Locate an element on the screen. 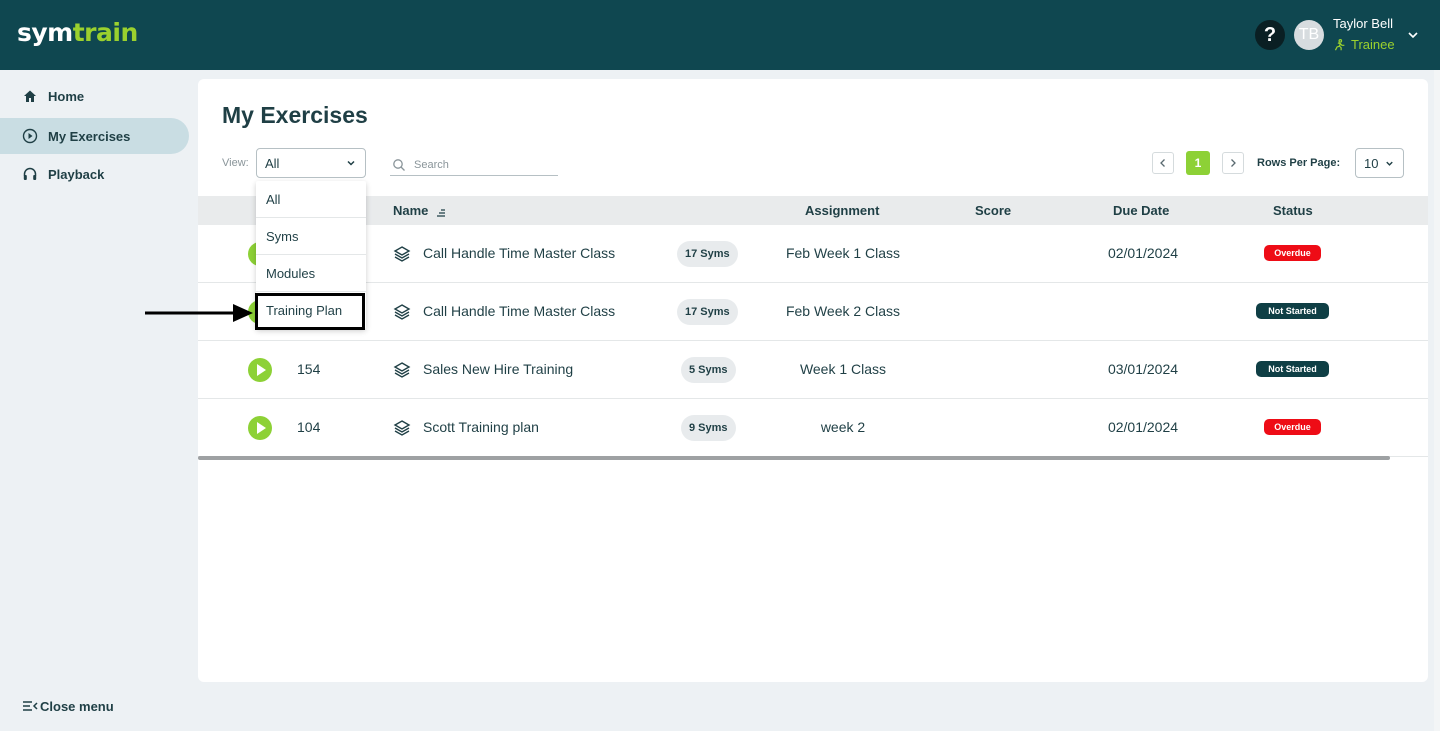  row-id: 154 is located at coordinates (309, 369).